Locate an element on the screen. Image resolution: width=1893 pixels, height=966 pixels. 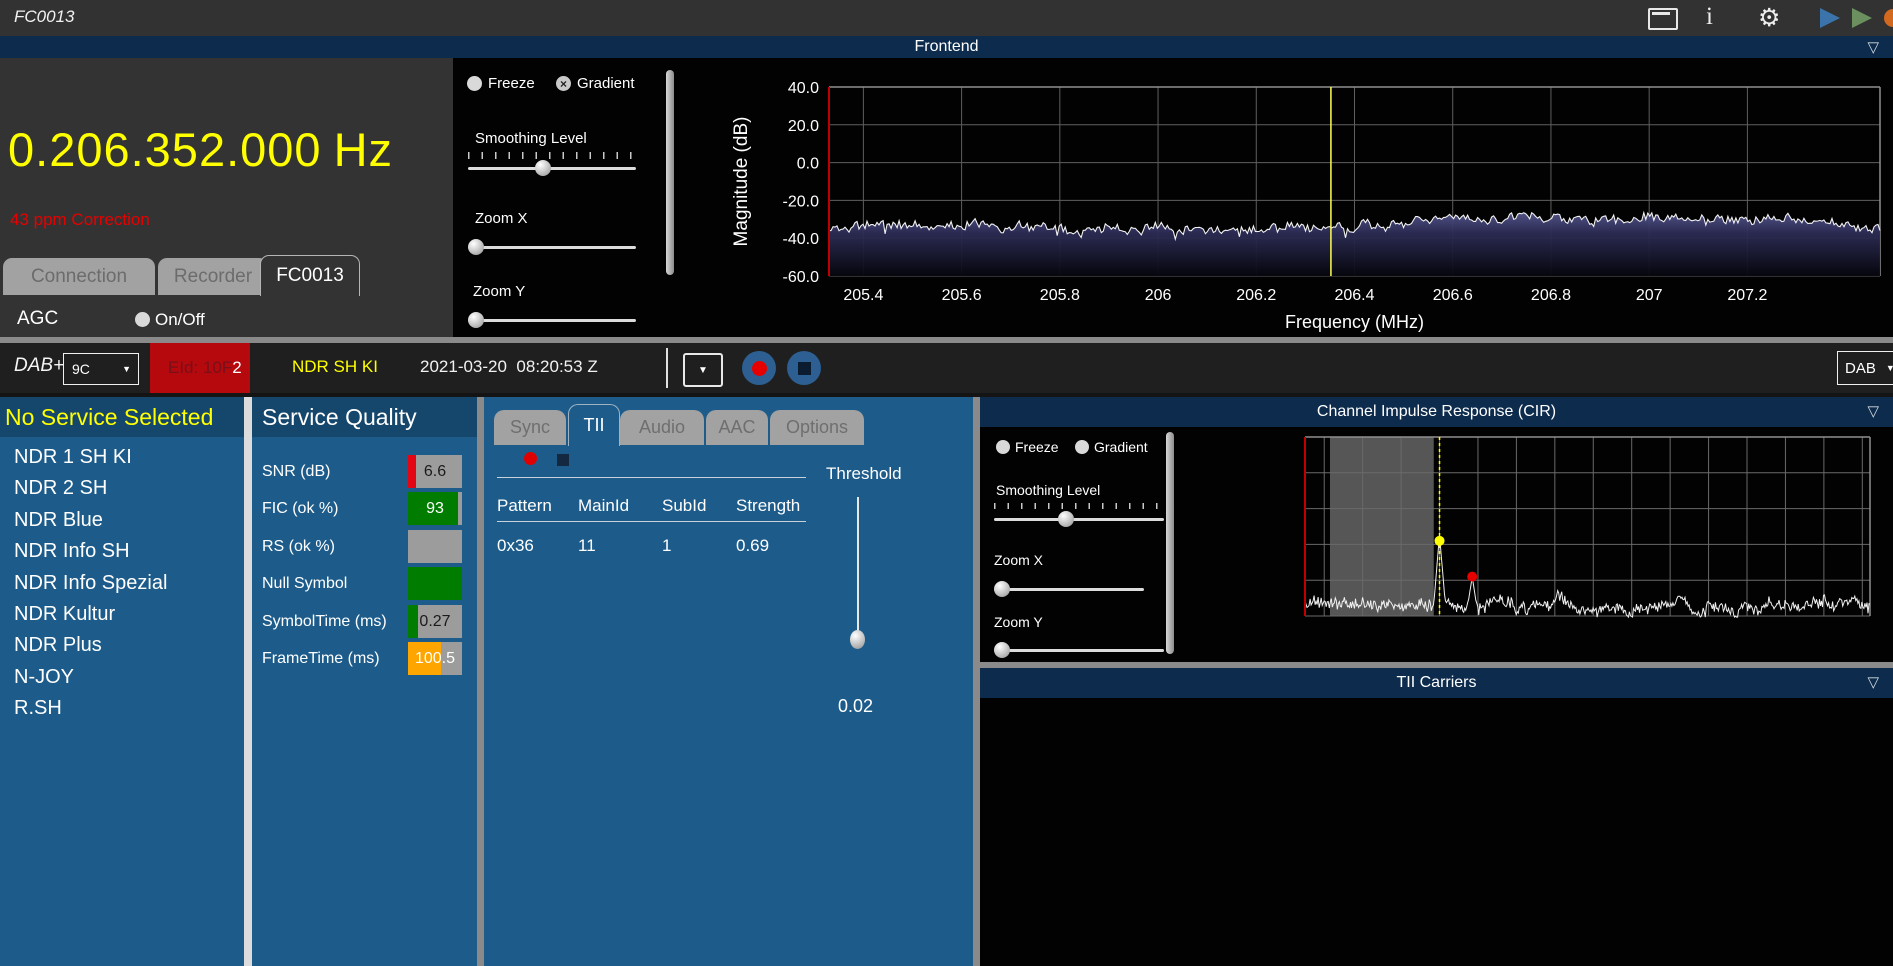
service-list-item: NDR 1 SH KI is located at coordinates (73, 457).